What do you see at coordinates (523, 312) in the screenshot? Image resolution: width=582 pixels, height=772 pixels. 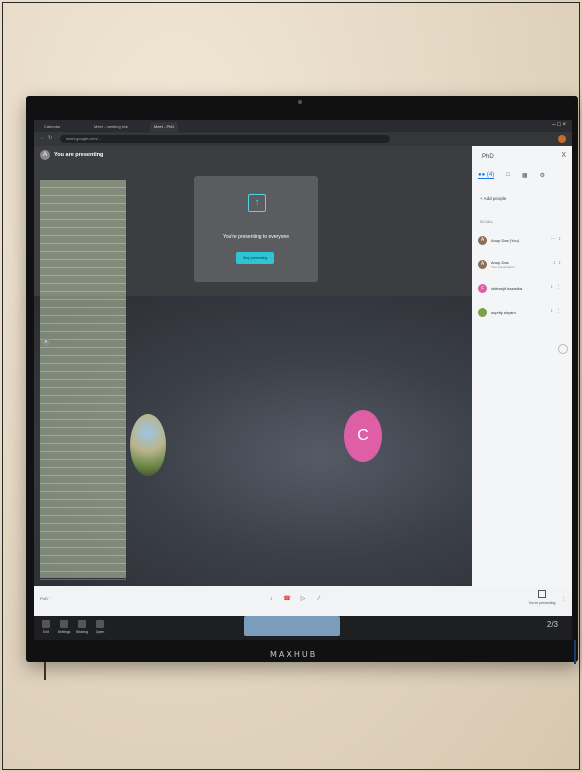 I see `participant-row: suprity shyam ↕⋮` at bounding box center [523, 312].